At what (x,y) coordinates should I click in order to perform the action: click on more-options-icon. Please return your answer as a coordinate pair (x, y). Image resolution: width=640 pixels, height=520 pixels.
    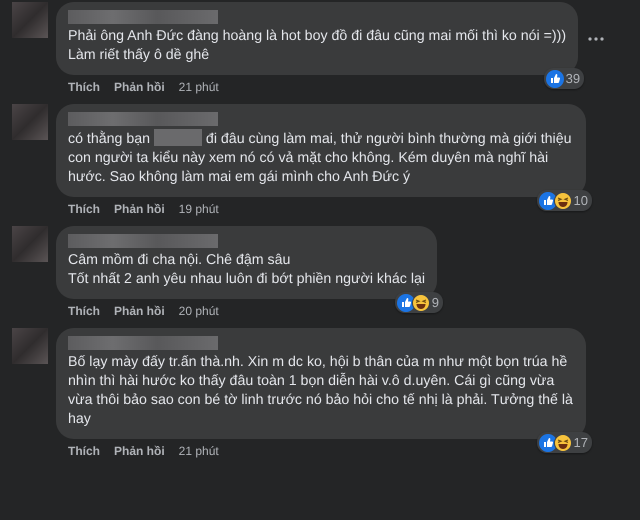
    Looking at the image, I should click on (596, 38).